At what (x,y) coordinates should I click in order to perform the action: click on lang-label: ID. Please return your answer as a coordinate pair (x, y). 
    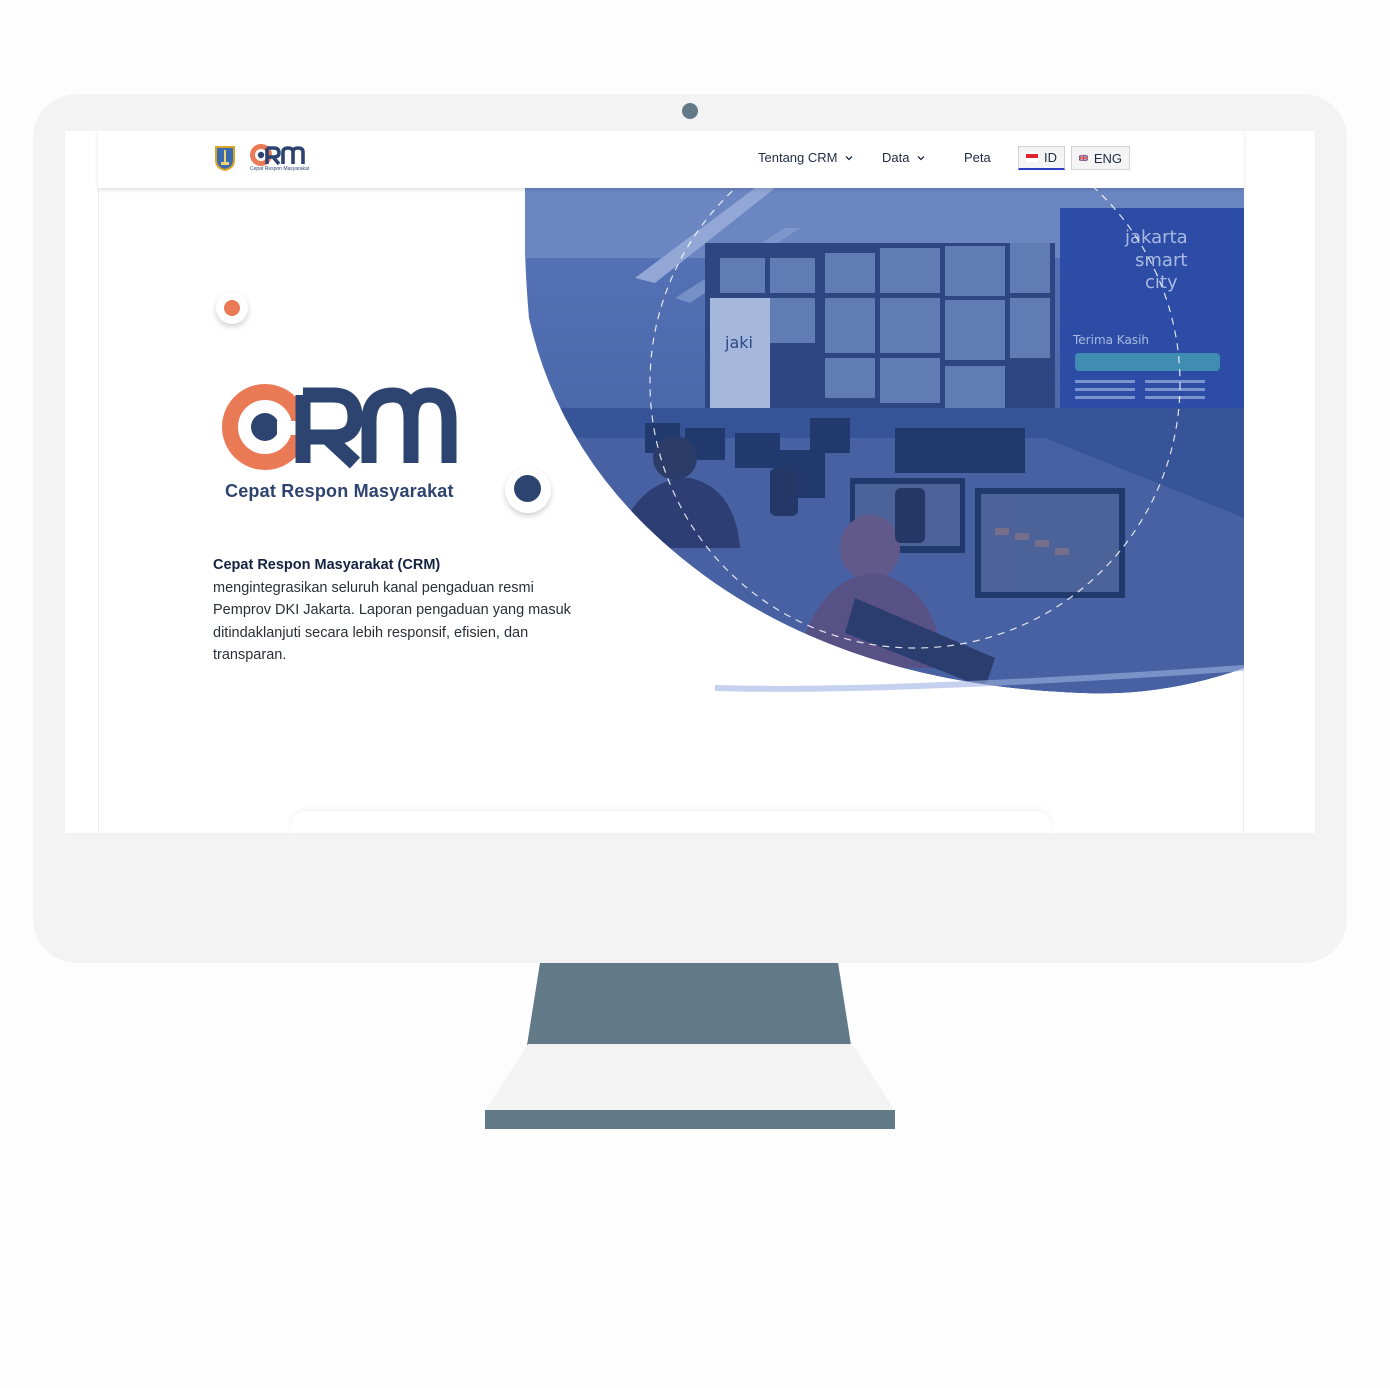
    Looking at the image, I should click on (1050, 157).